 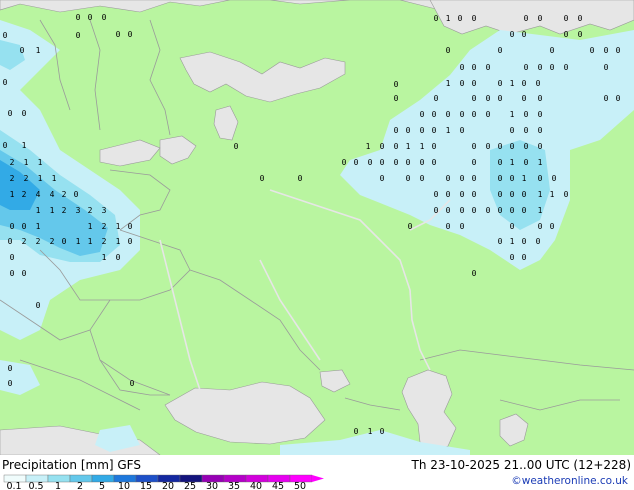 What do you see at coordinates (234, 485) in the screenshot?
I see `colorbar-tick-label: 35` at bounding box center [234, 485].